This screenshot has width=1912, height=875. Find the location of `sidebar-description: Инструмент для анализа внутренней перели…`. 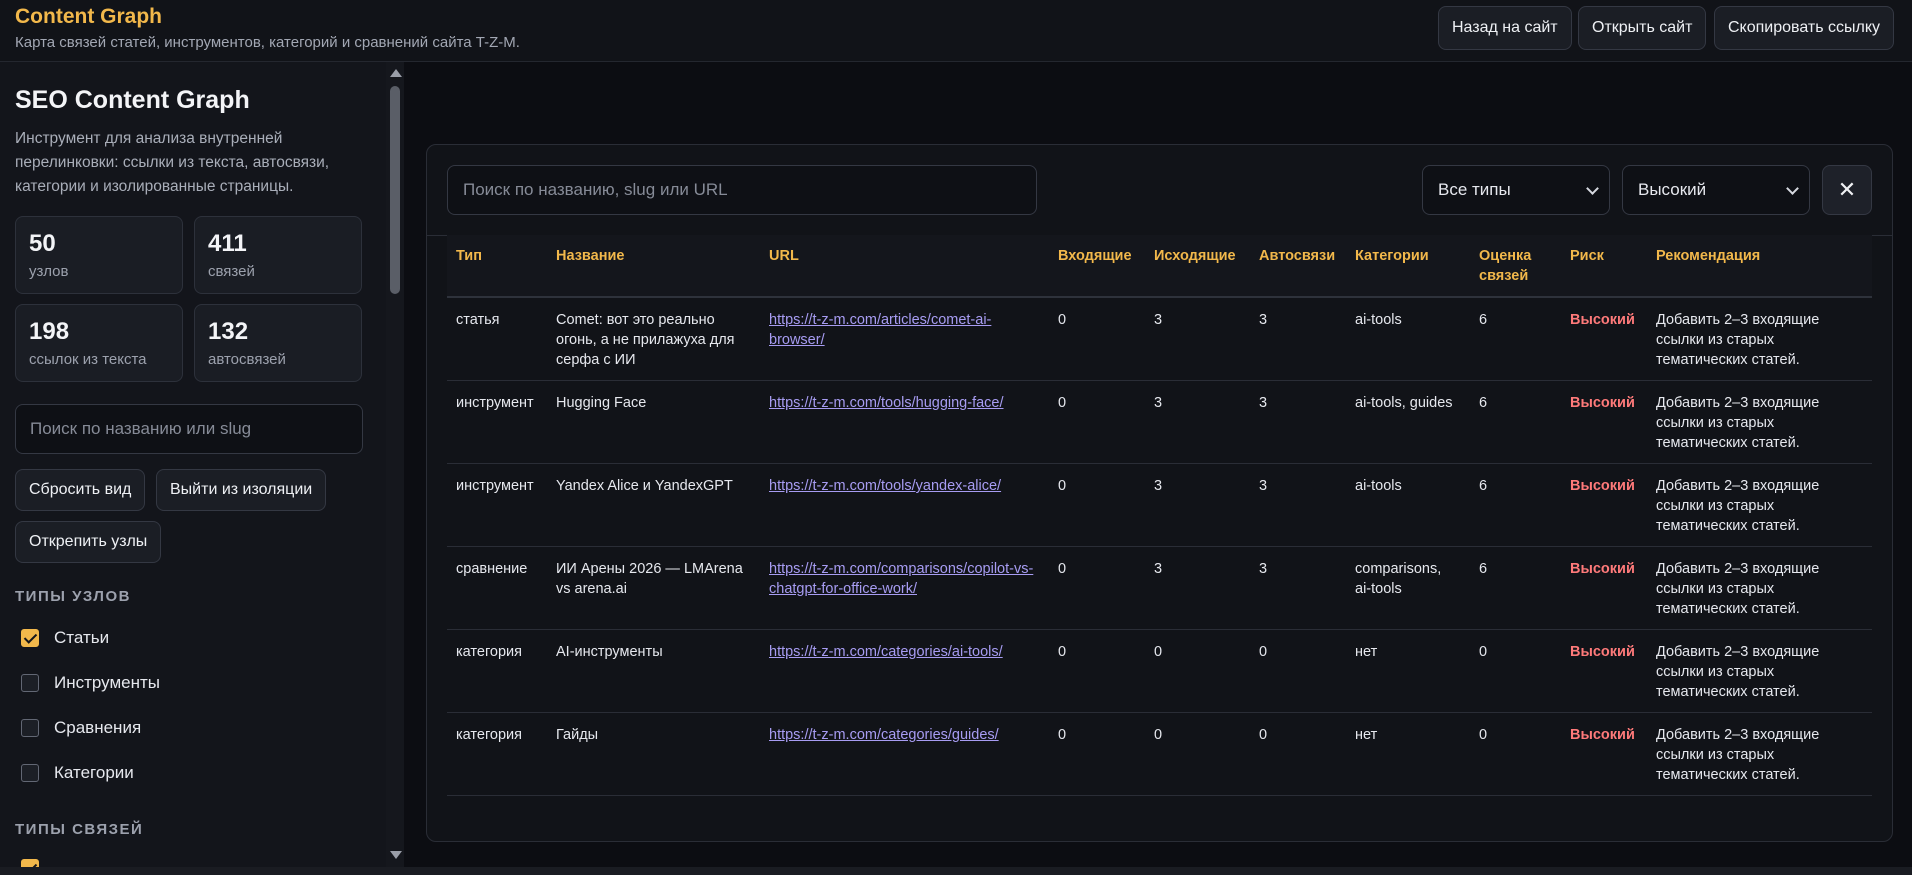

sidebar-description: Инструмент для анализа внутренней перели… is located at coordinates (172, 162).